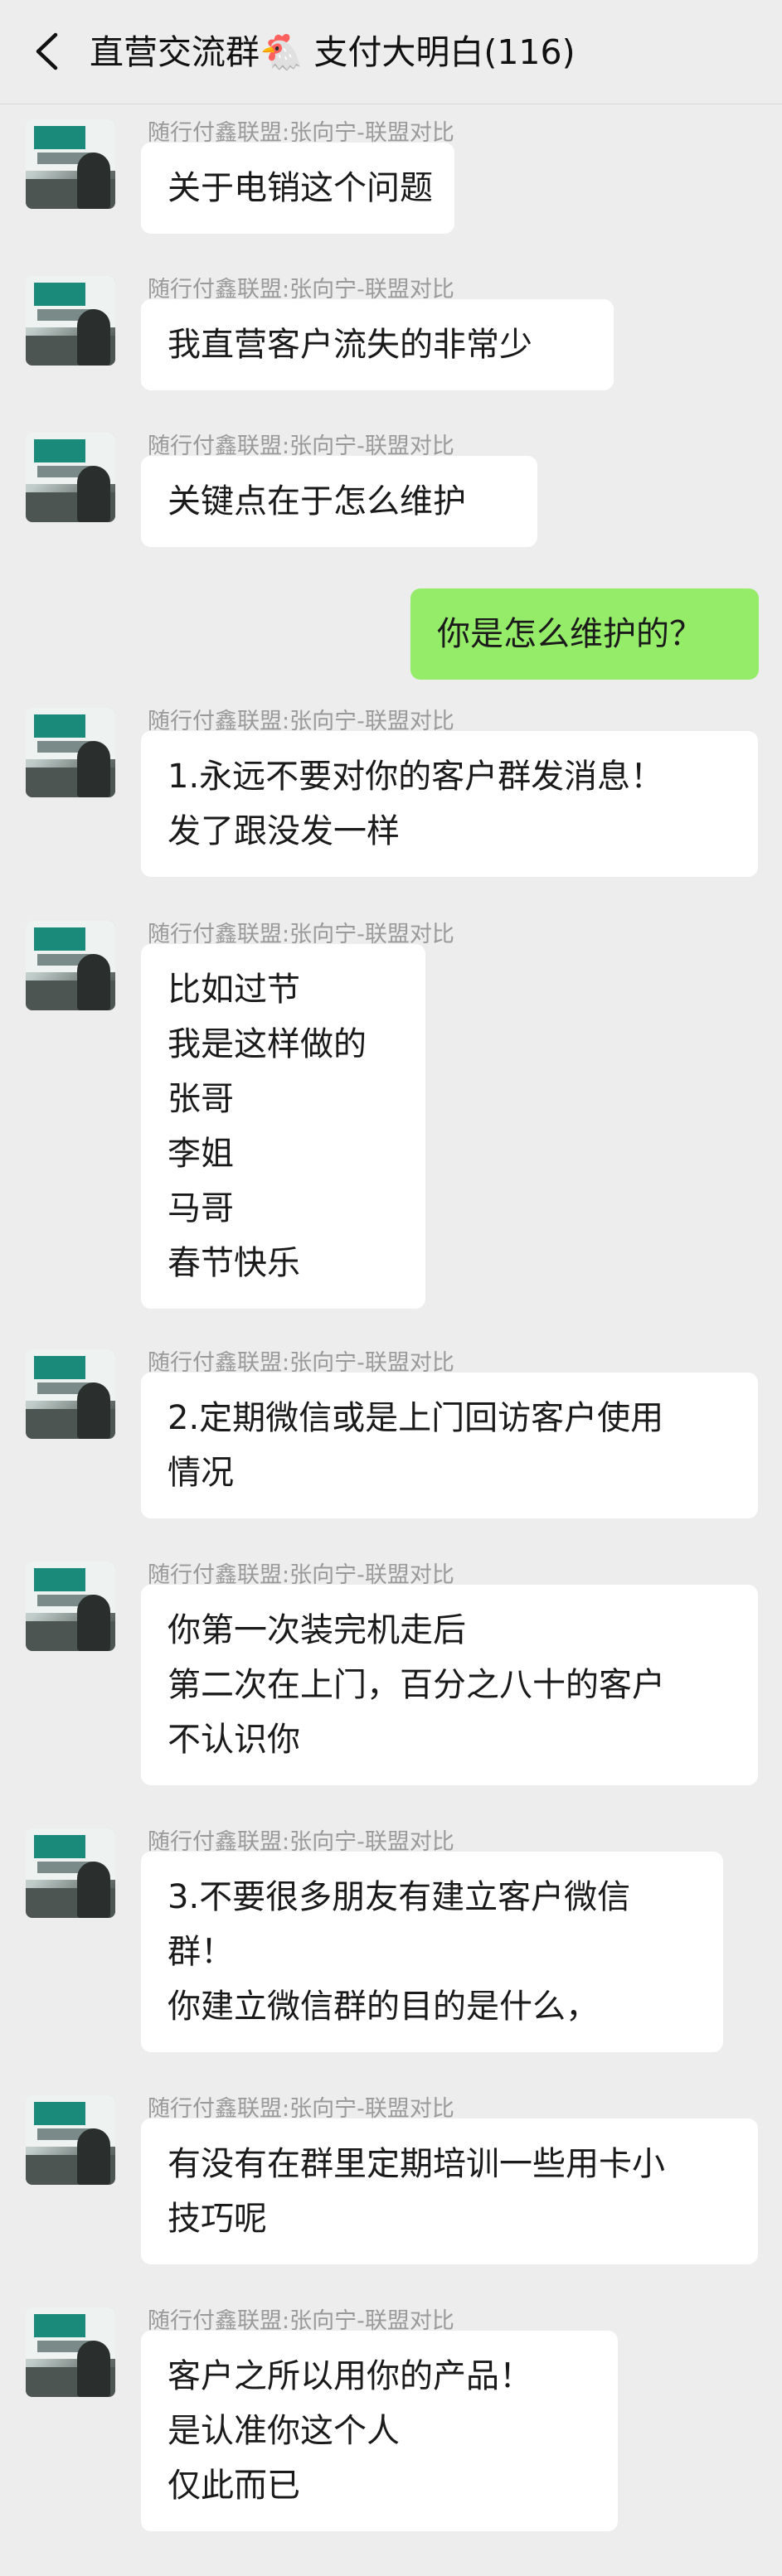 This screenshot has height=2576, width=782. I want to click on message-text-line: 2.定期微信或是上门回访客户使用, so click(416, 1418).